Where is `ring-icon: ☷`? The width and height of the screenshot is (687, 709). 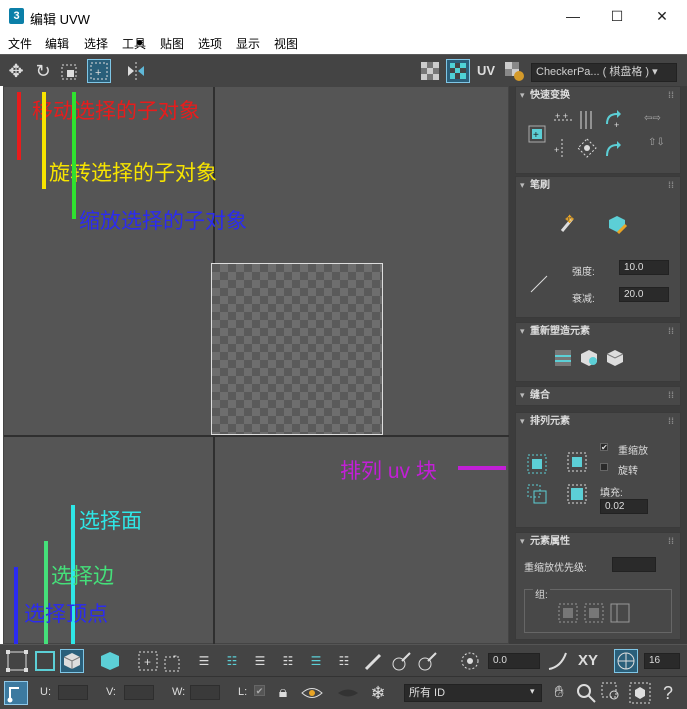 ring-icon: ☷ is located at coordinates (288, 661).